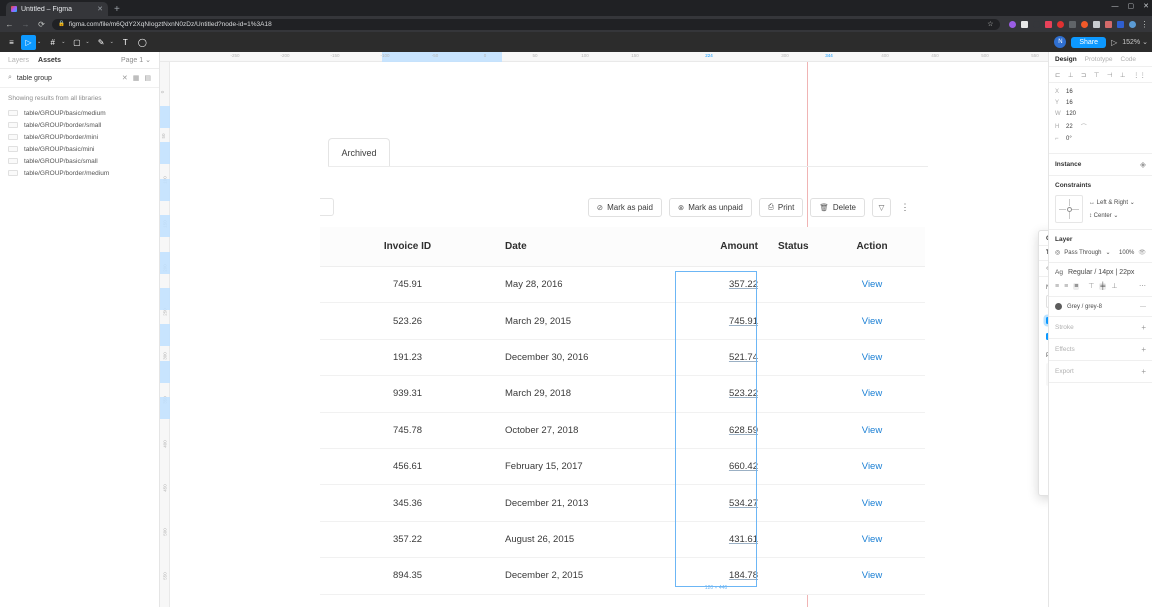 Image resolution: width=1152 pixels, height=607 pixels. What do you see at coordinates (1114, 42) in the screenshot?
I see `present-icon: ▷` at bounding box center [1114, 42].